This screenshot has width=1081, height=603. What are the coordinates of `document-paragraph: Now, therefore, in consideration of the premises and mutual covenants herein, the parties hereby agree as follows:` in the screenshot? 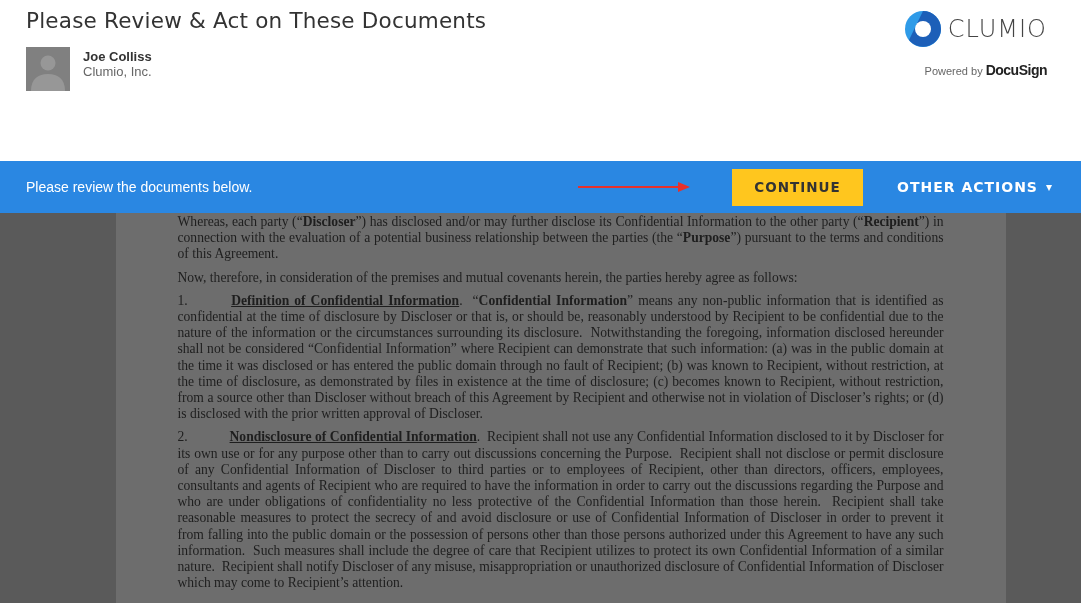 It's located at (488, 277).